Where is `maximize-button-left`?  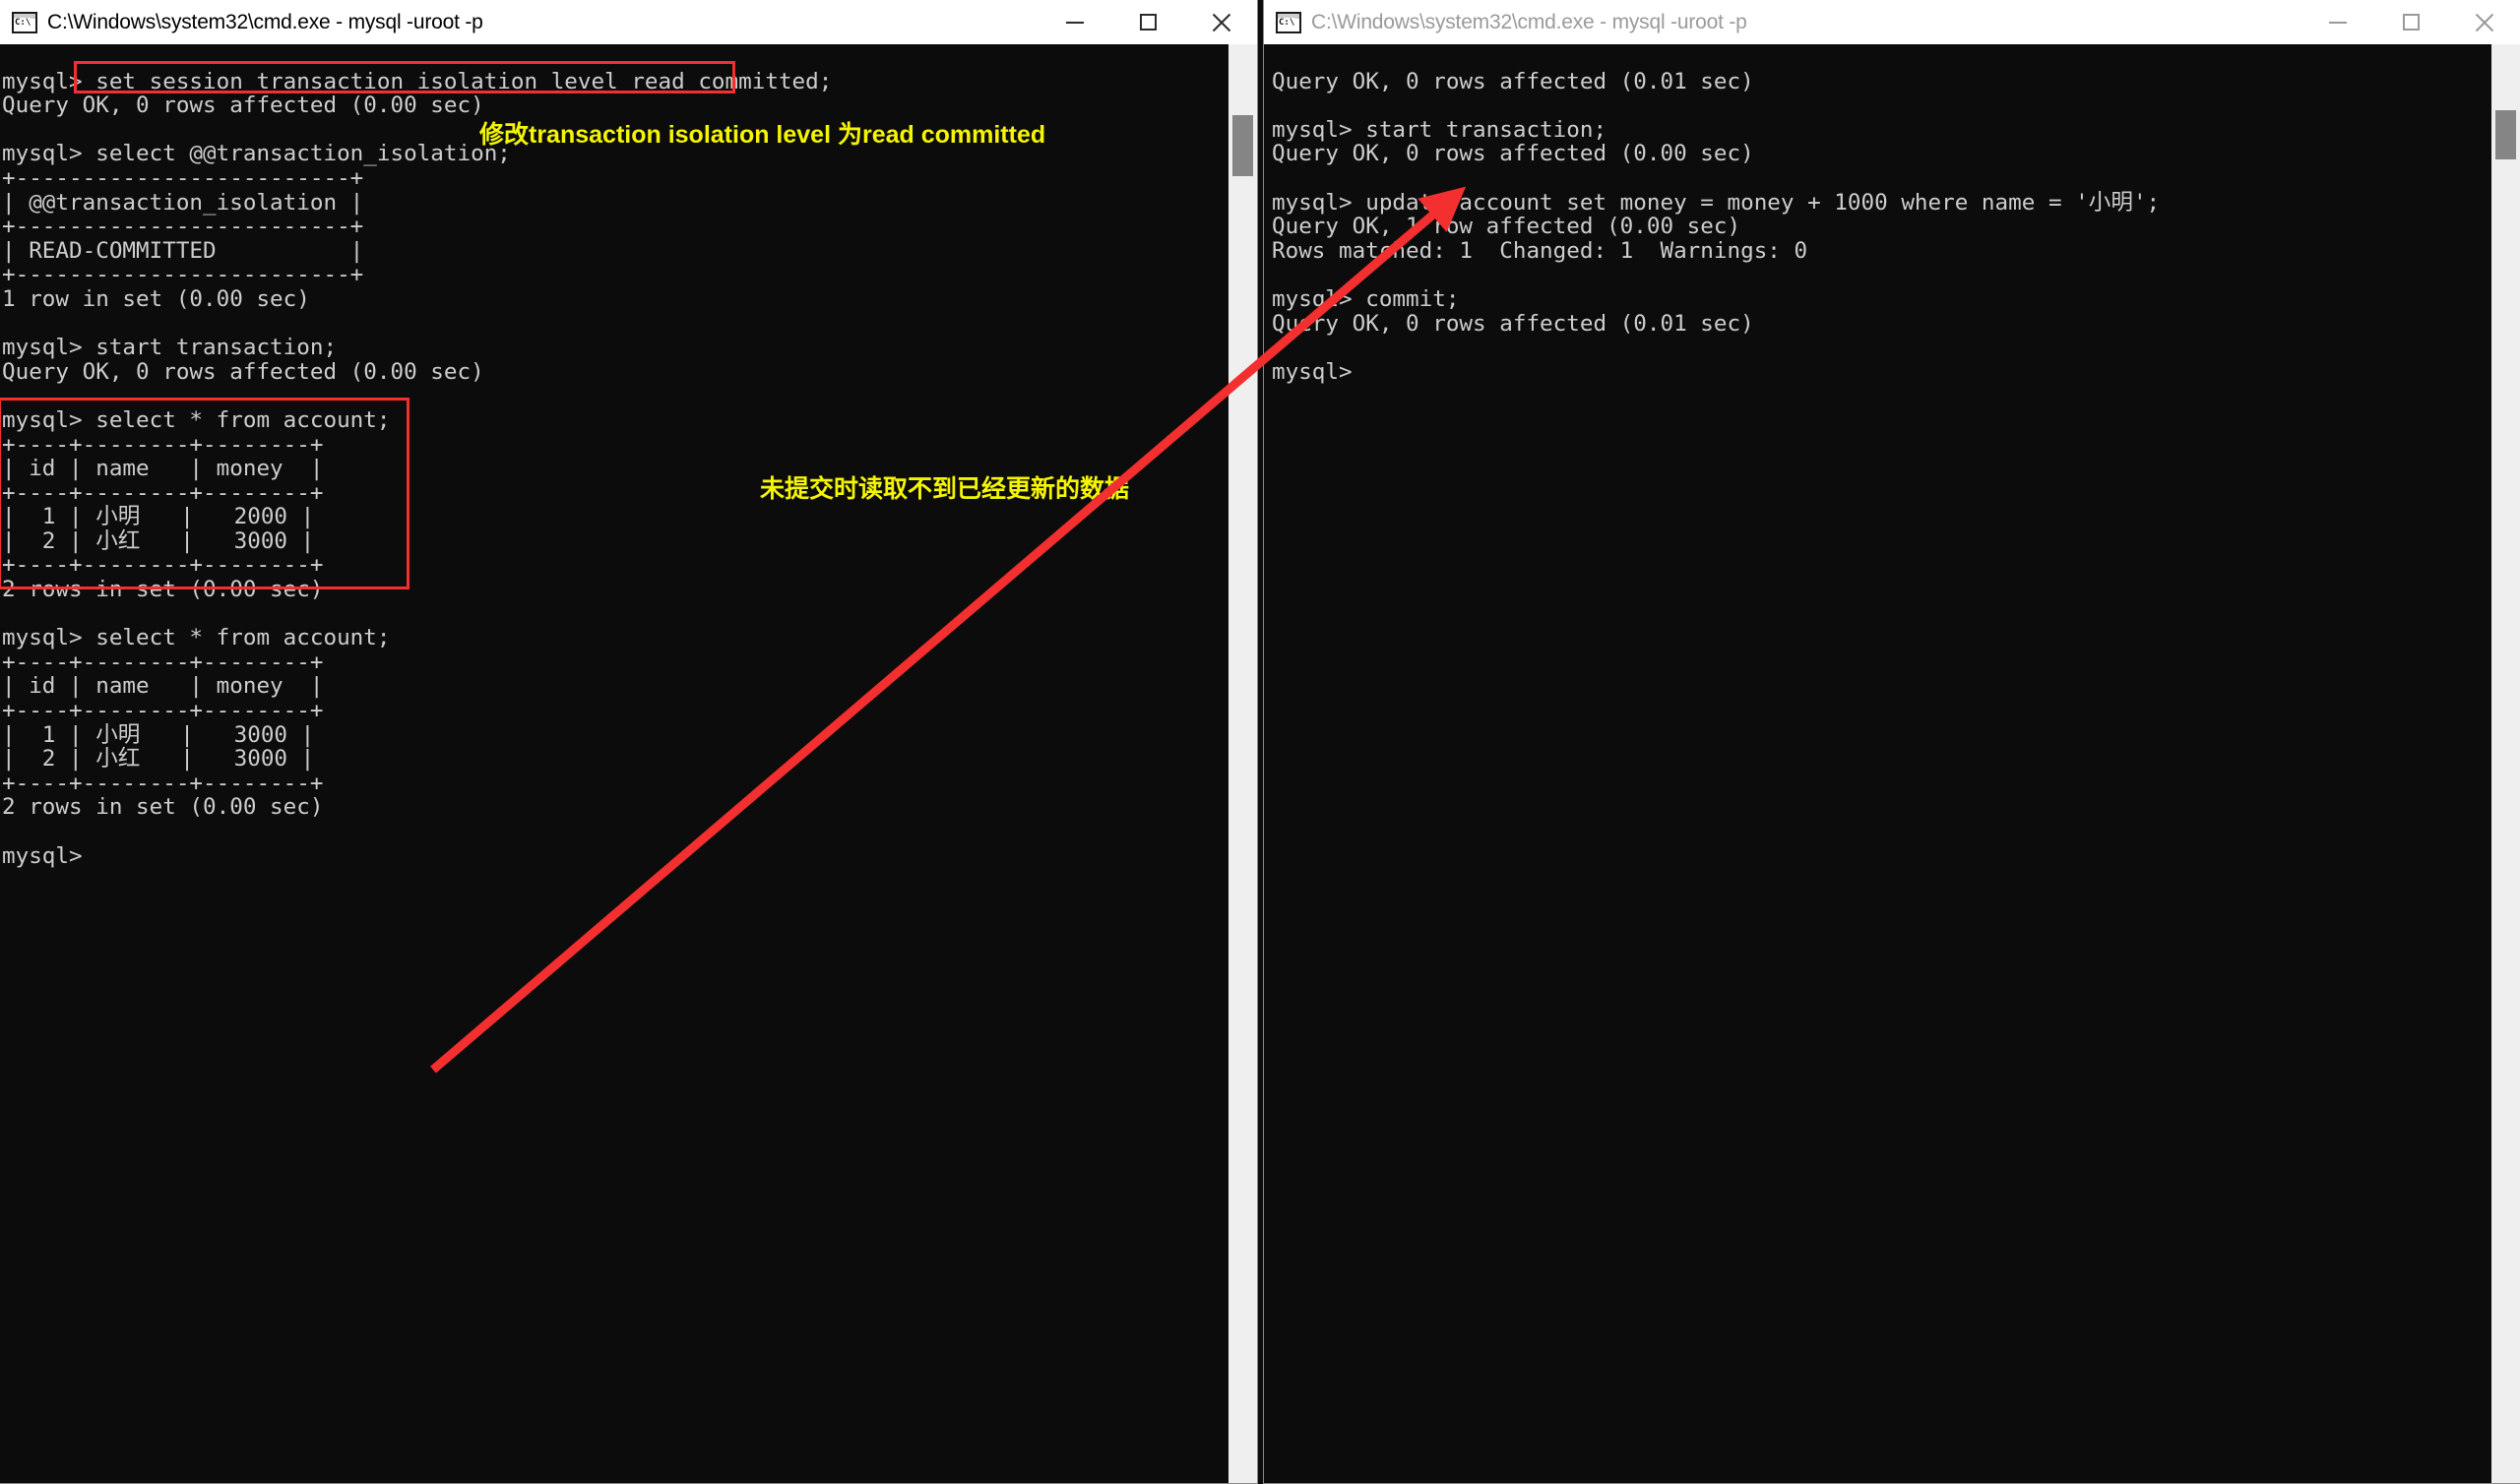 maximize-button-left is located at coordinates (1147, 22).